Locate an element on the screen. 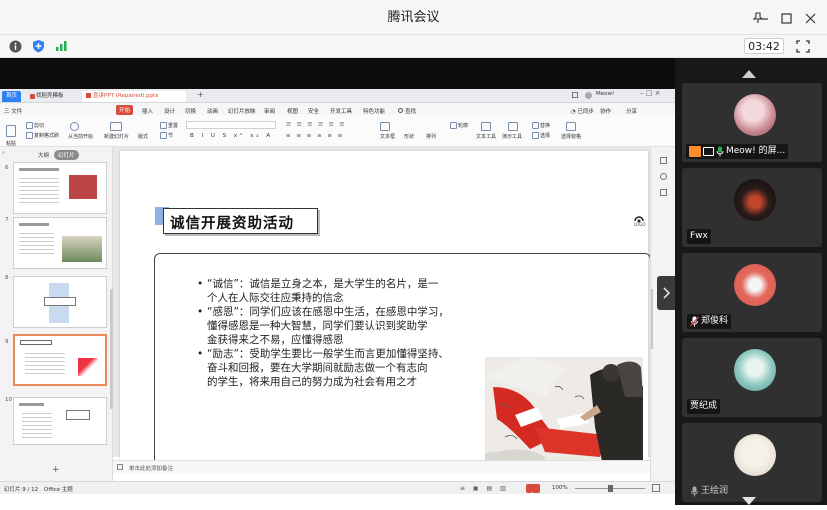  menu-slideshow: 幻灯片放映 is located at coordinates (242, 111).